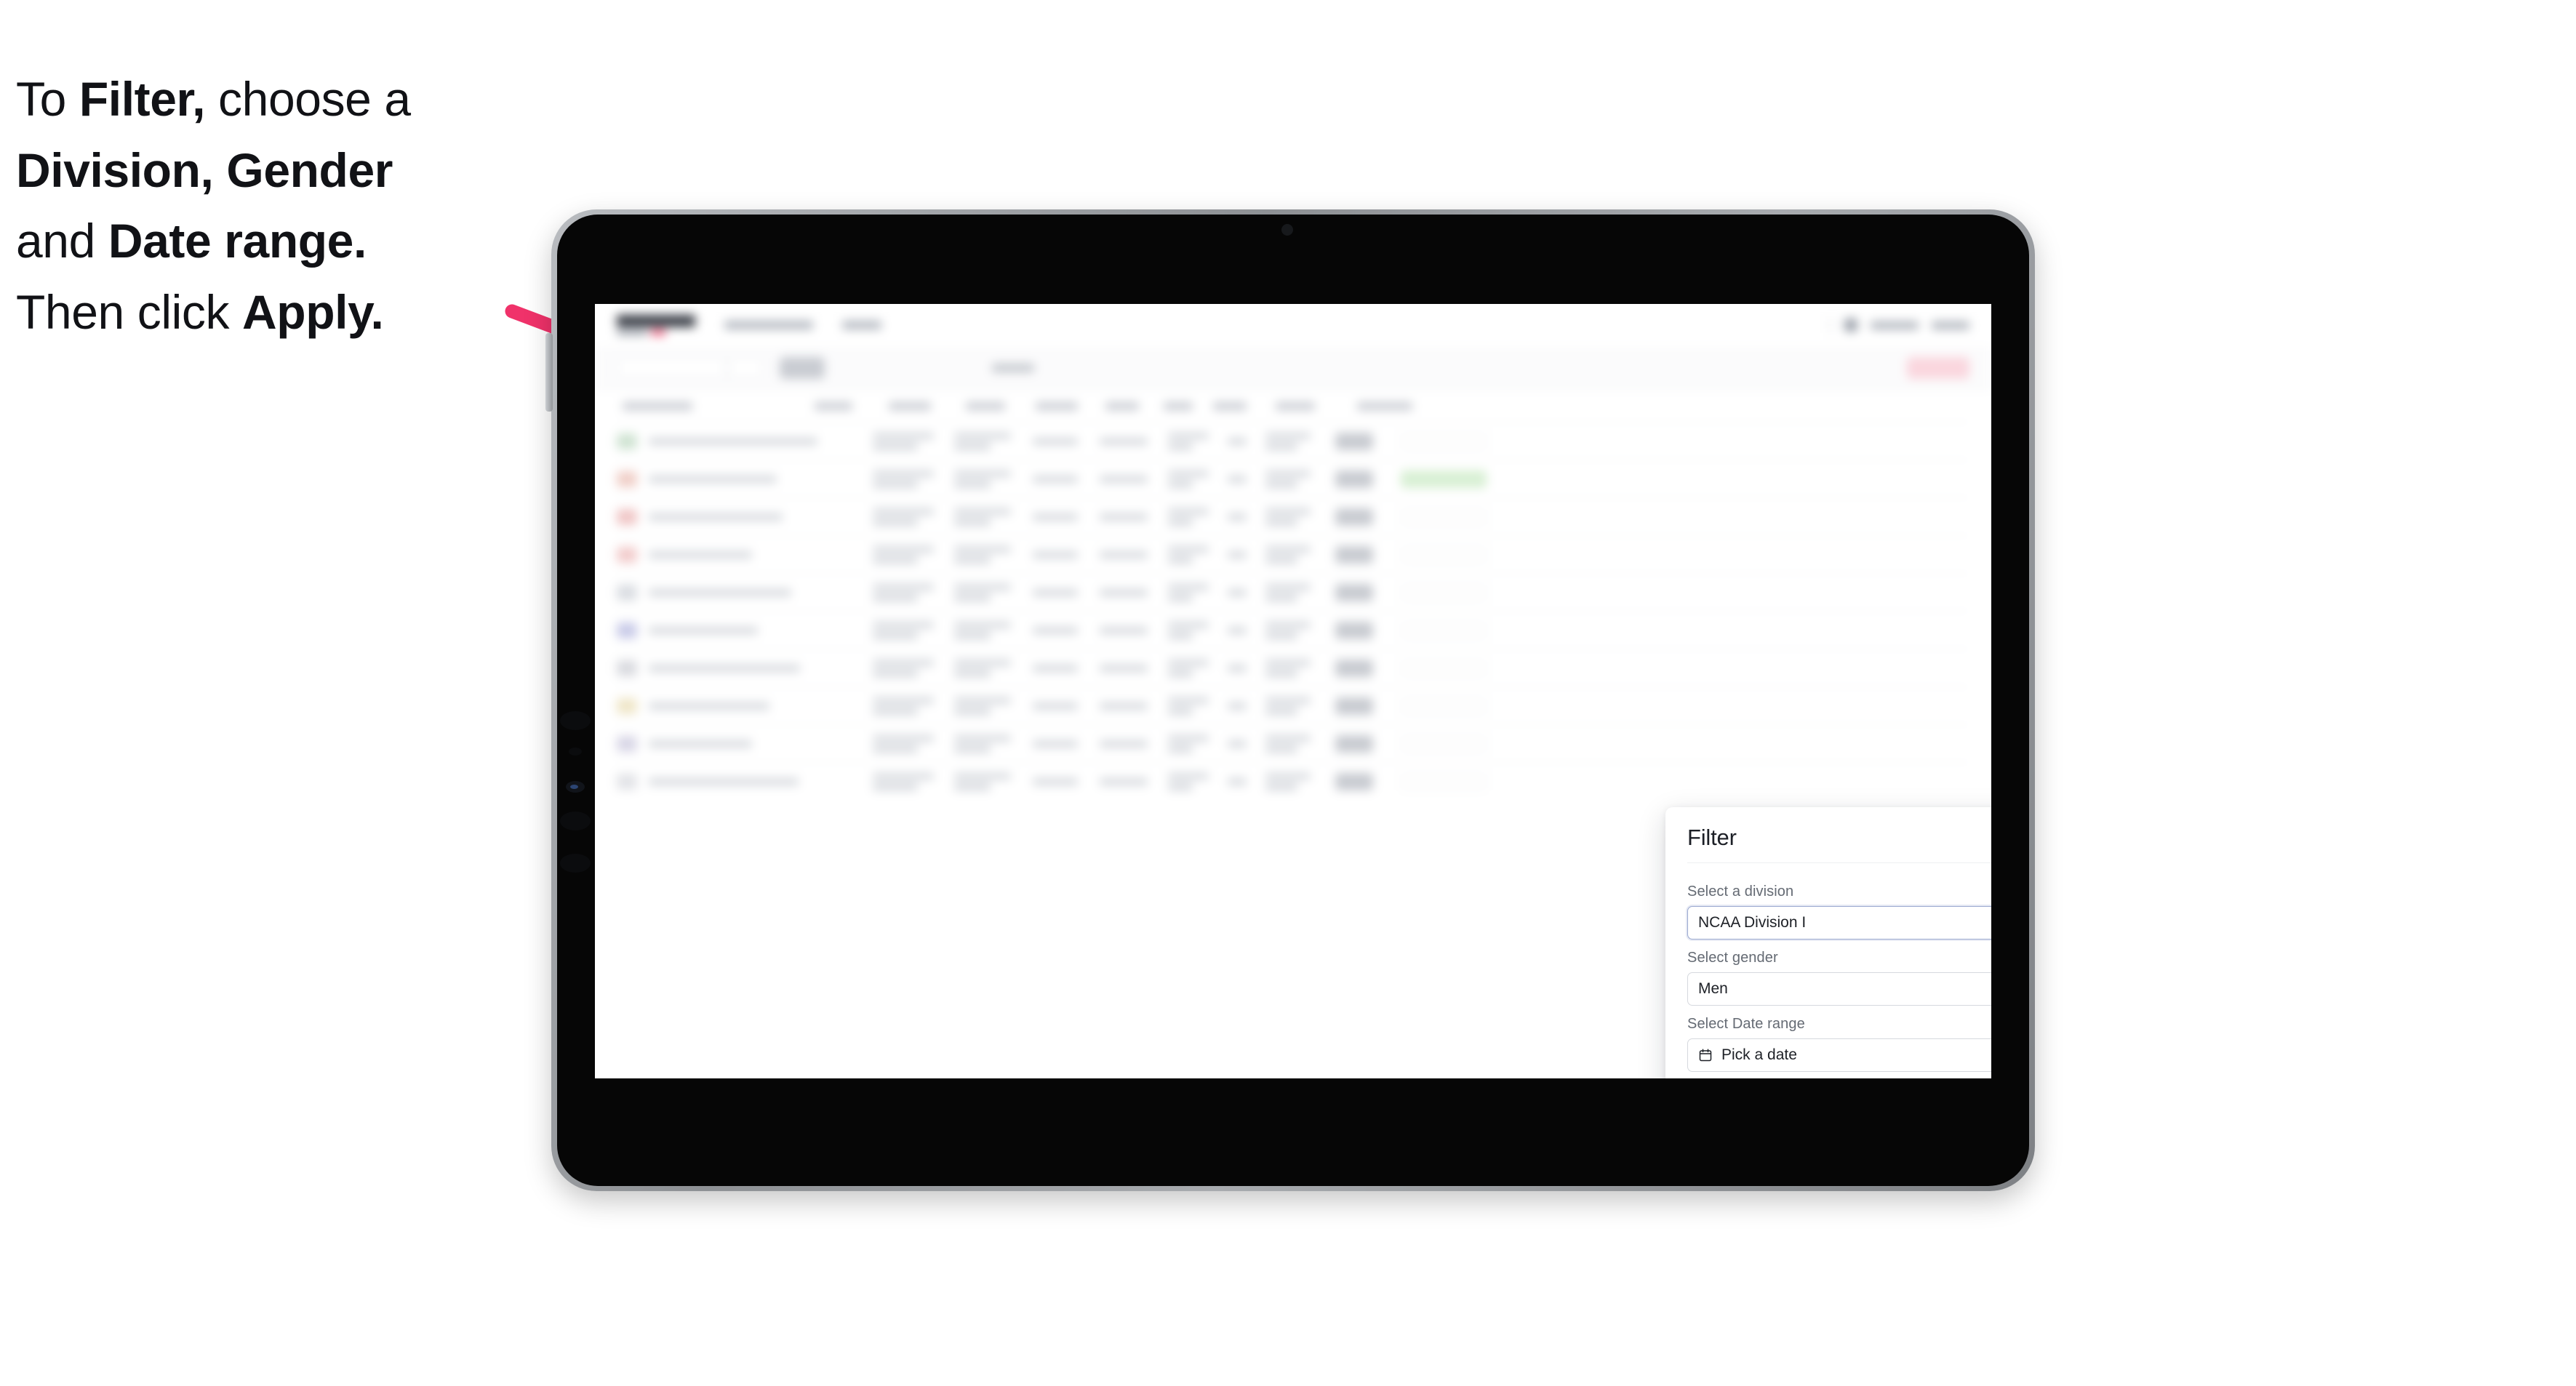  I want to click on modal-header: Filter, so click(1828, 829).